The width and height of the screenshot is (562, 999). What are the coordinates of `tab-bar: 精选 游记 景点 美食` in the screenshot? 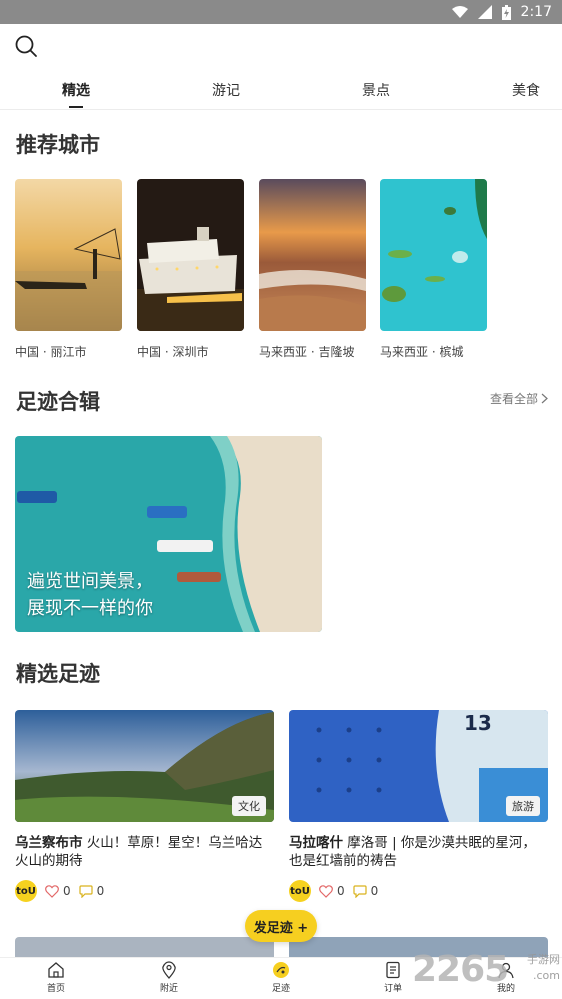 It's located at (281, 92).